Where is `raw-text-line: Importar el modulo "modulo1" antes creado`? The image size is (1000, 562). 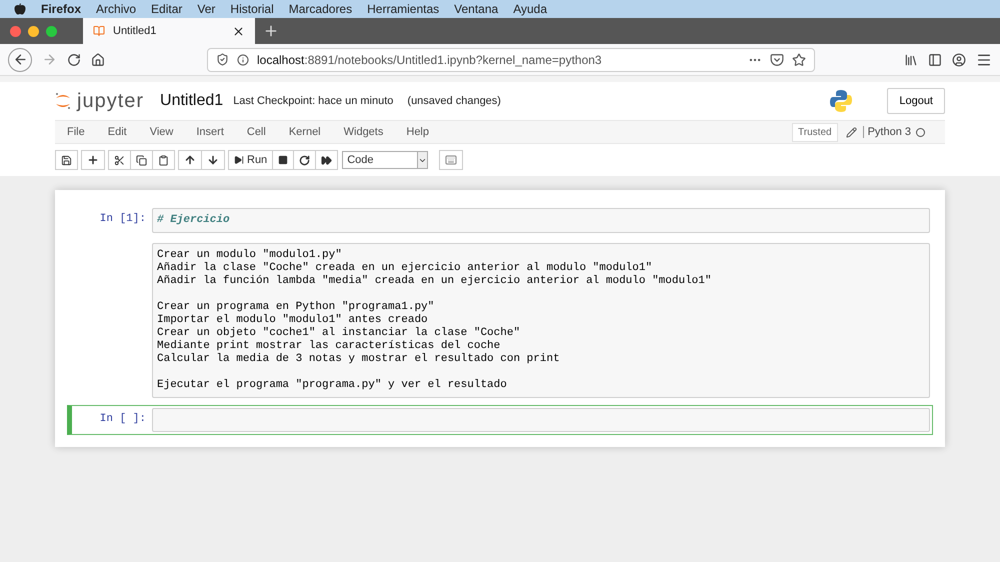 raw-text-line: Importar el modulo "modulo1" antes creado is located at coordinates (293, 320).